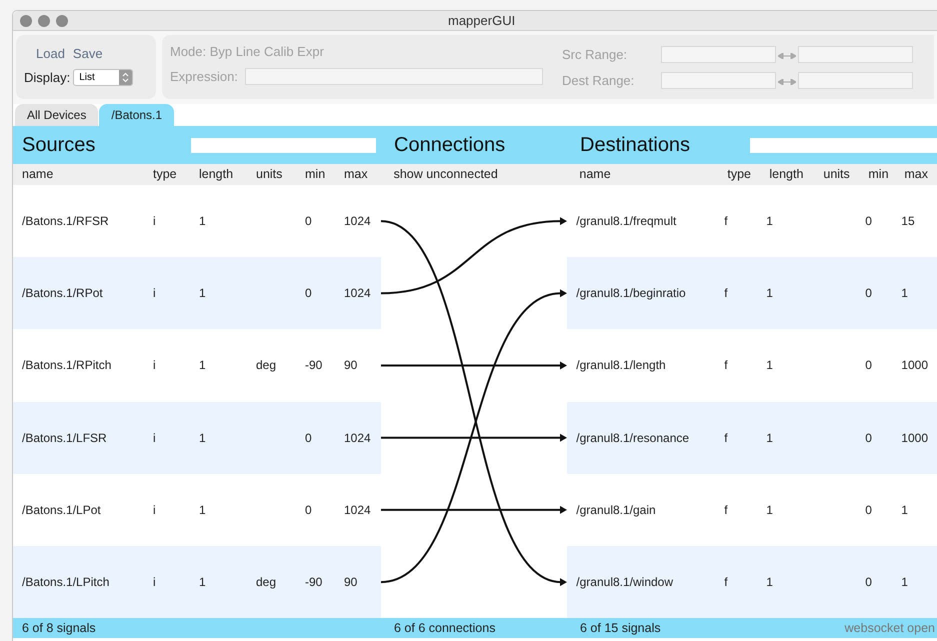 This screenshot has height=641, width=937. Describe the element at coordinates (65, 221) in the screenshot. I see `name-cell: /Batons.1/RFSR` at that location.